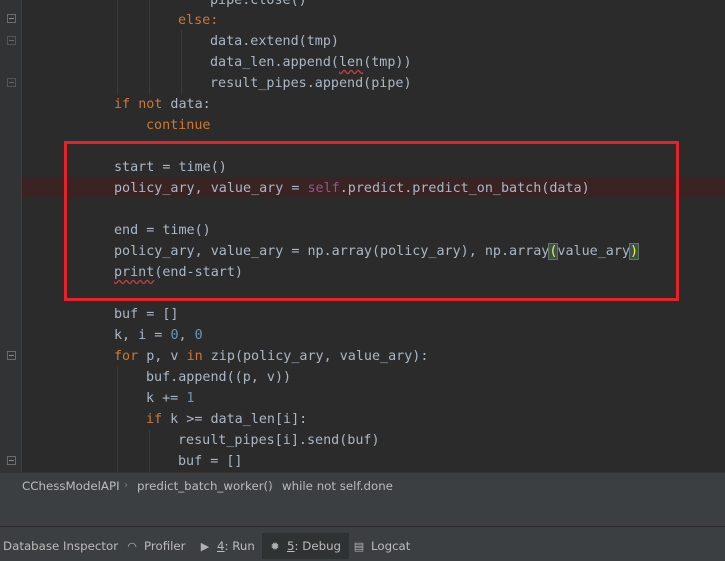 This screenshot has width=725, height=561. Describe the element at coordinates (318, 546) in the screenshot. I see `debug-label: : Debug` at that location.